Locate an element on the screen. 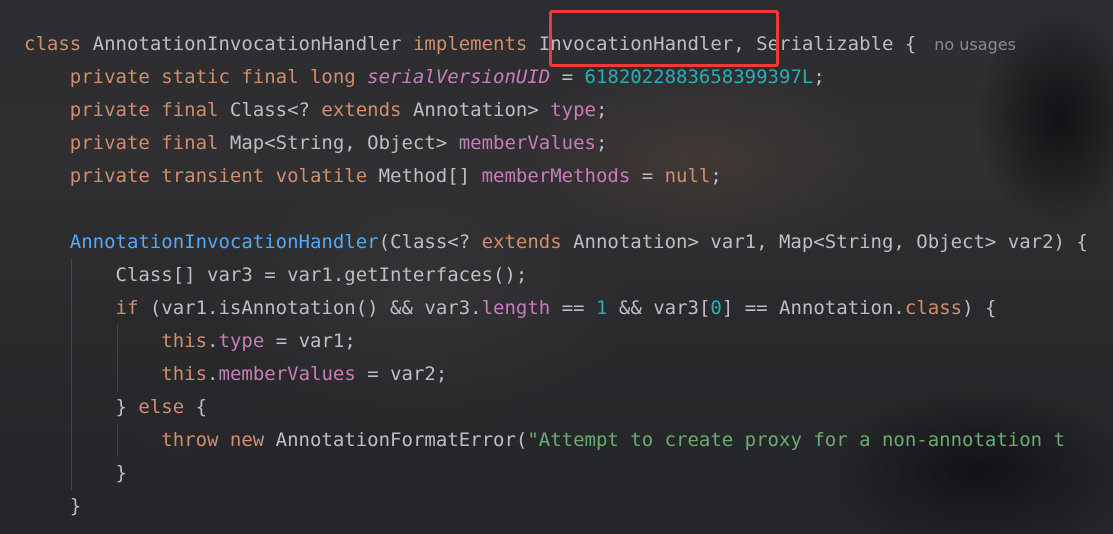  code-token: private static final long is located at coordinates (196, 77).